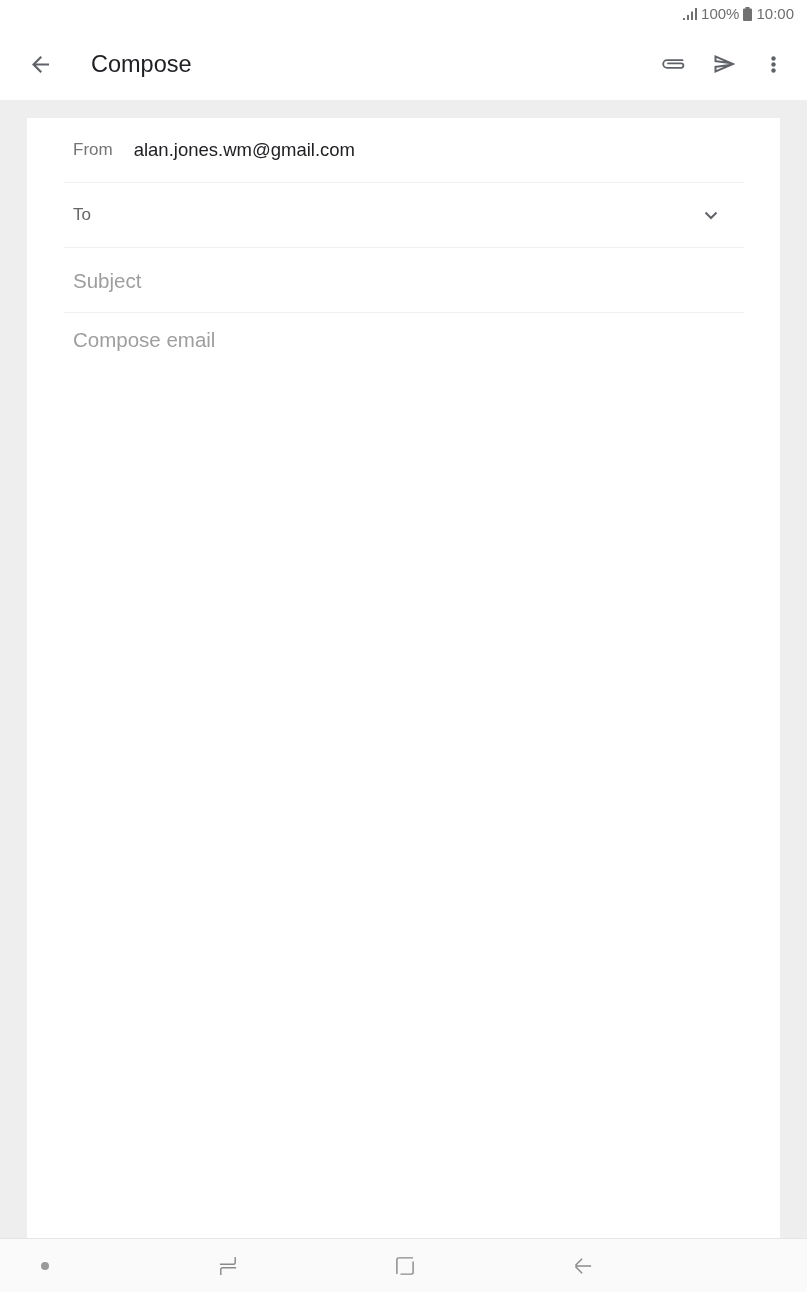  I want to click on status-time: 10:00, so click(775, 14).